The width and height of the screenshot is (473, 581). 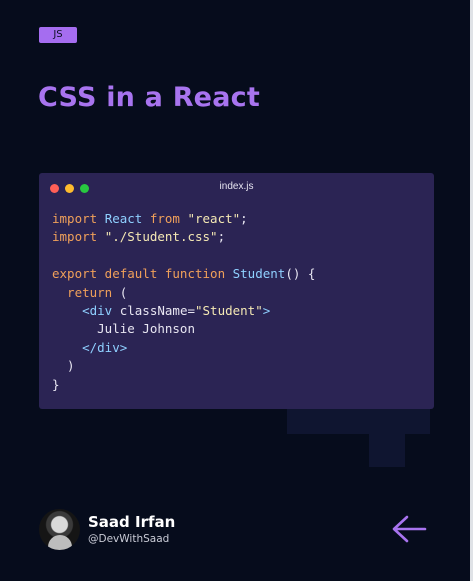 I want to click on arrow-left-icon, so click(x=409, y=529).